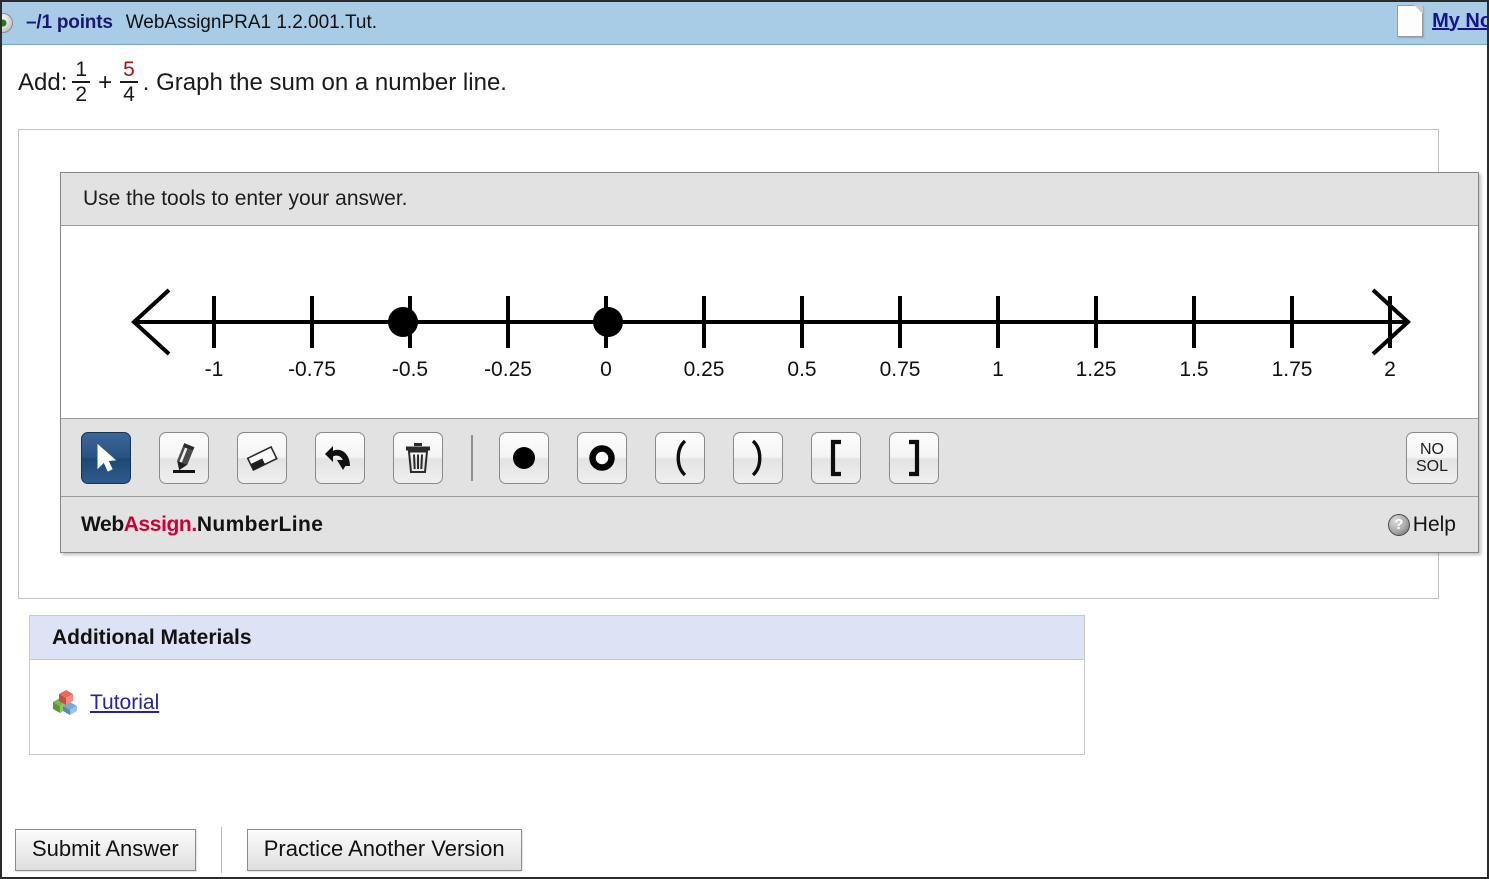 Image resolution: width=1489 pixels, height=879 pixels. Describe the element at coordinates (260, 524) in the screenshot. I see `brand-product: NumberLine` at that location.